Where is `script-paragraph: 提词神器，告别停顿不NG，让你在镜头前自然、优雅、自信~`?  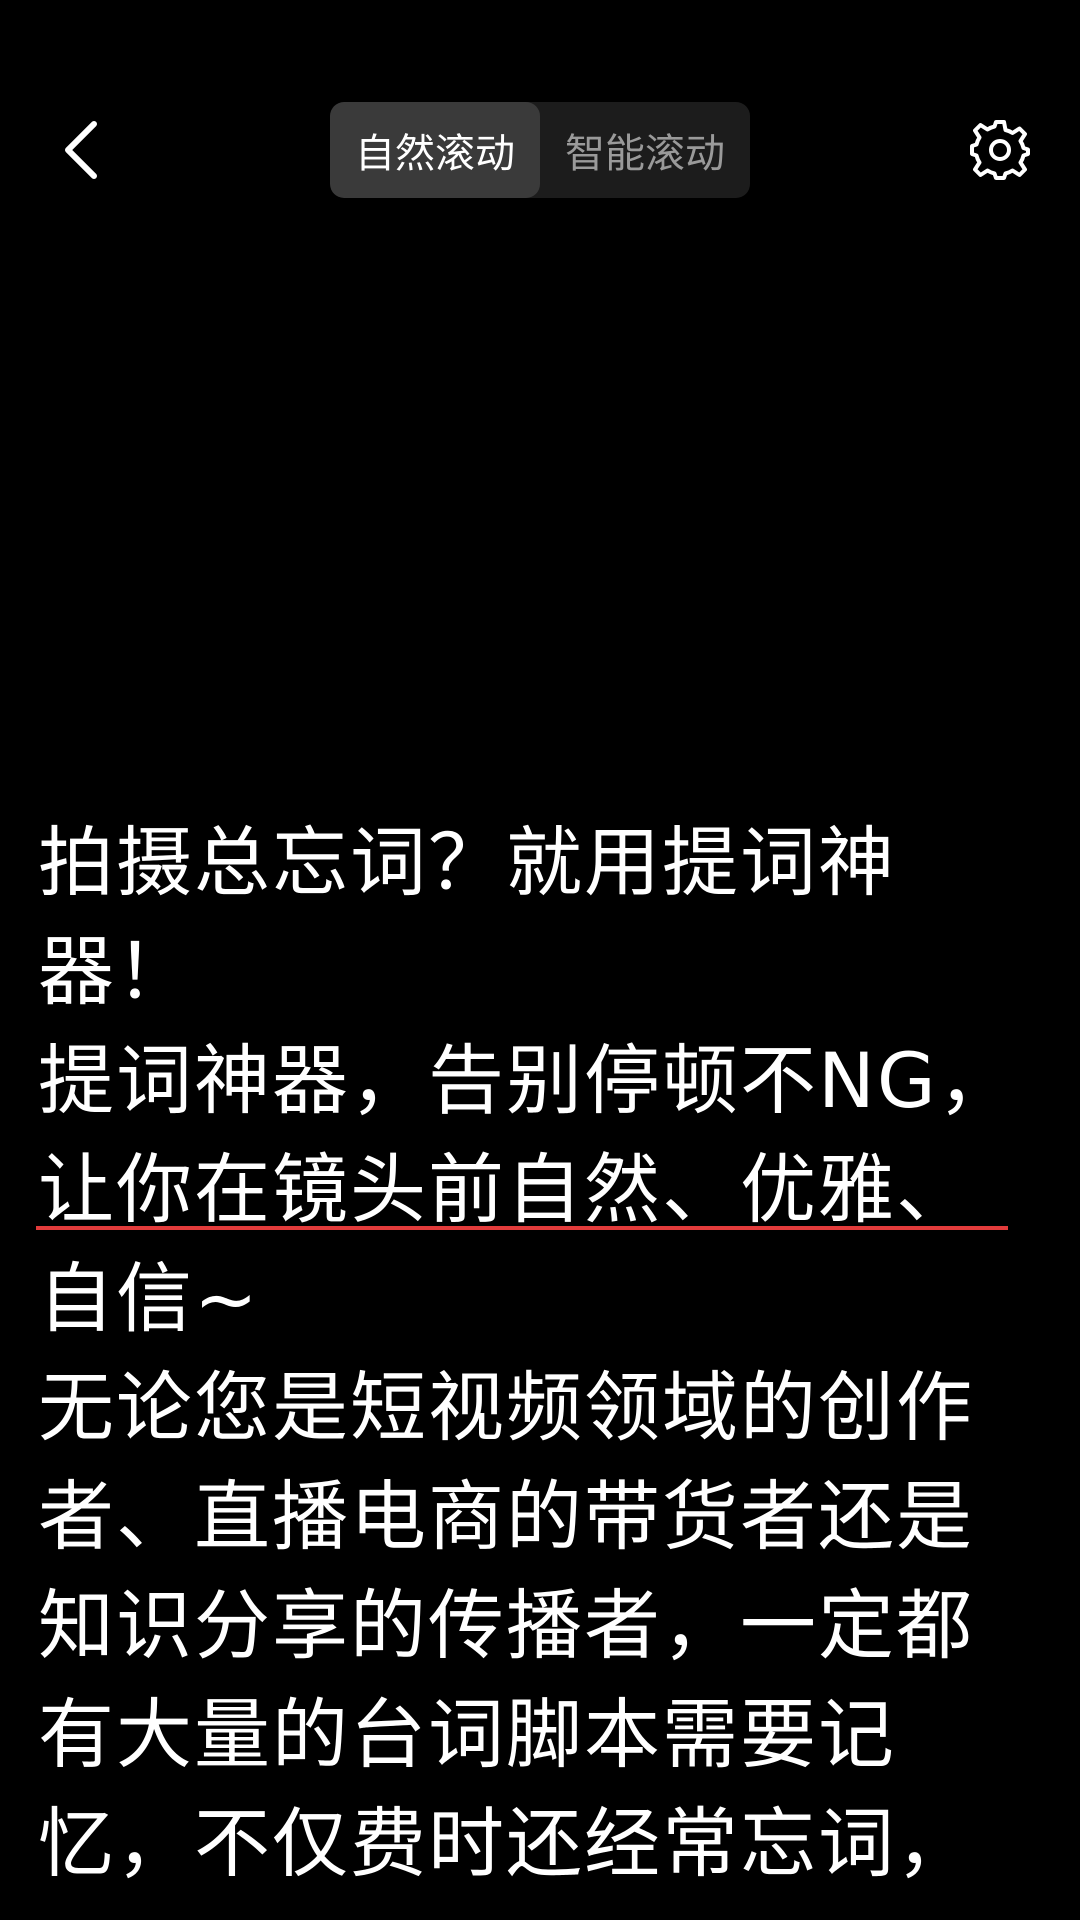 script-paragraph: 提词神器，告别停顿不NG，让你在镜头前自然、优雅、自信~ is located at coordinates (527, 1189).